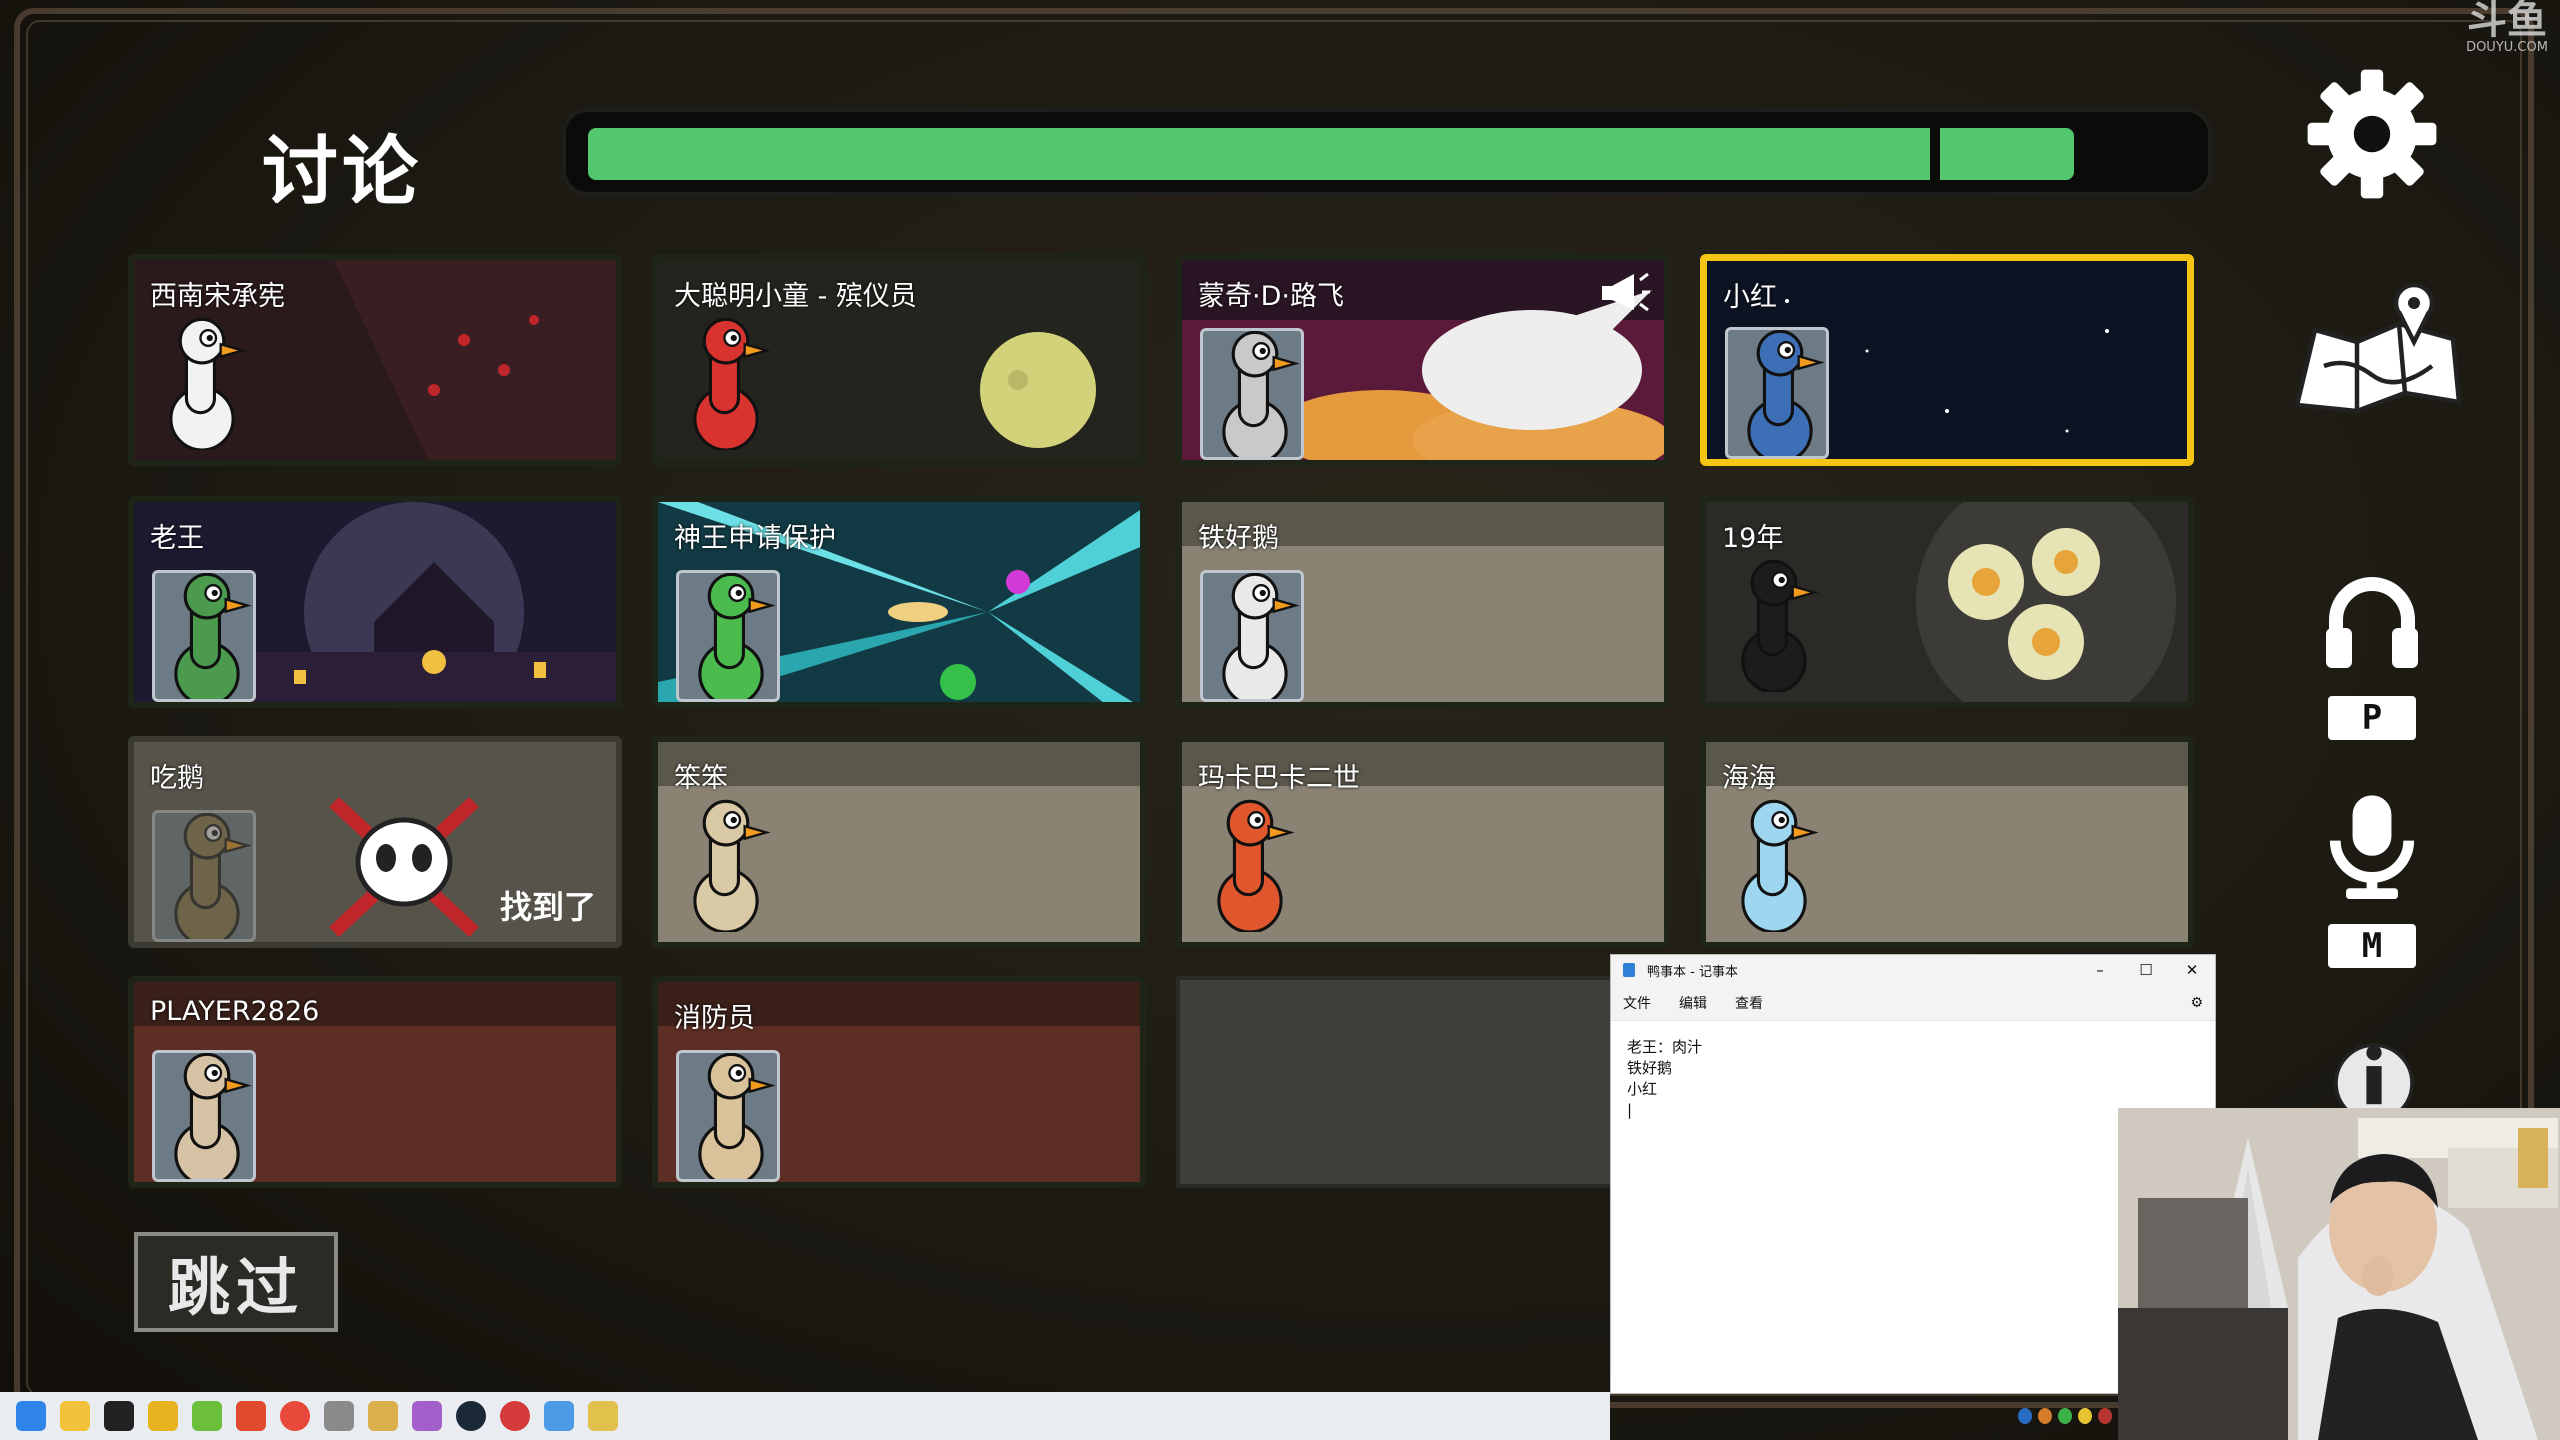  Describe the element at coordinates (714, 1018) in the screenshot. I see `player-name: 消防员` at that location.